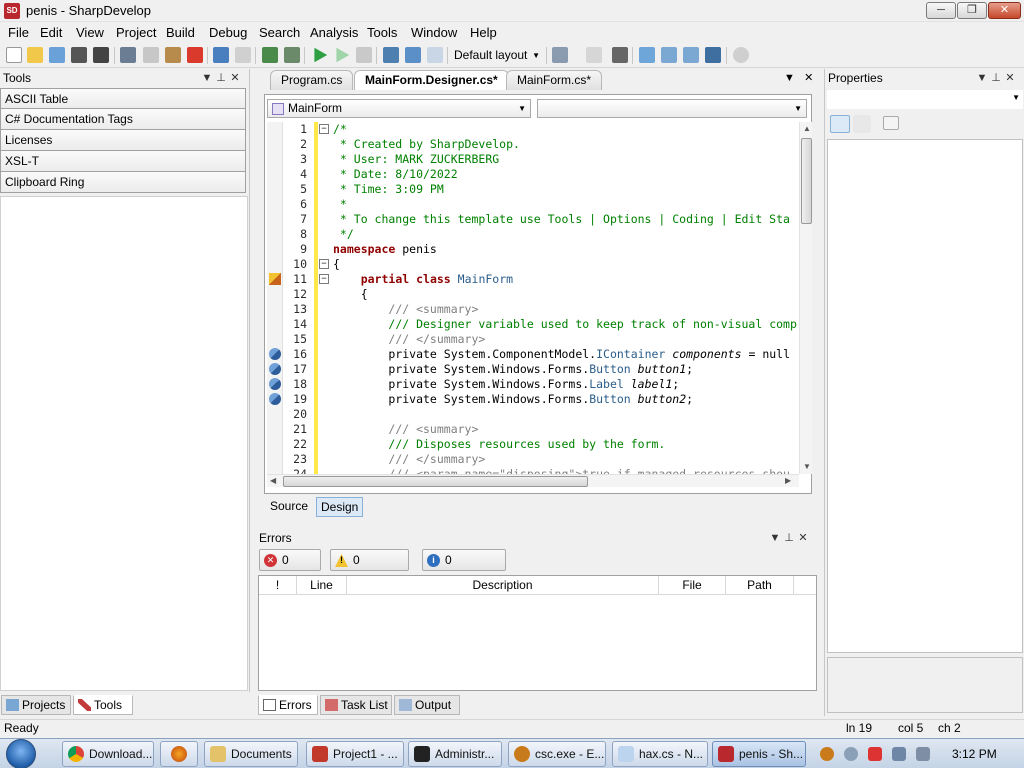 This screenshot has width=1024, height=768. I want to click on scroll-right-icon: ▶, so click(788, 480).